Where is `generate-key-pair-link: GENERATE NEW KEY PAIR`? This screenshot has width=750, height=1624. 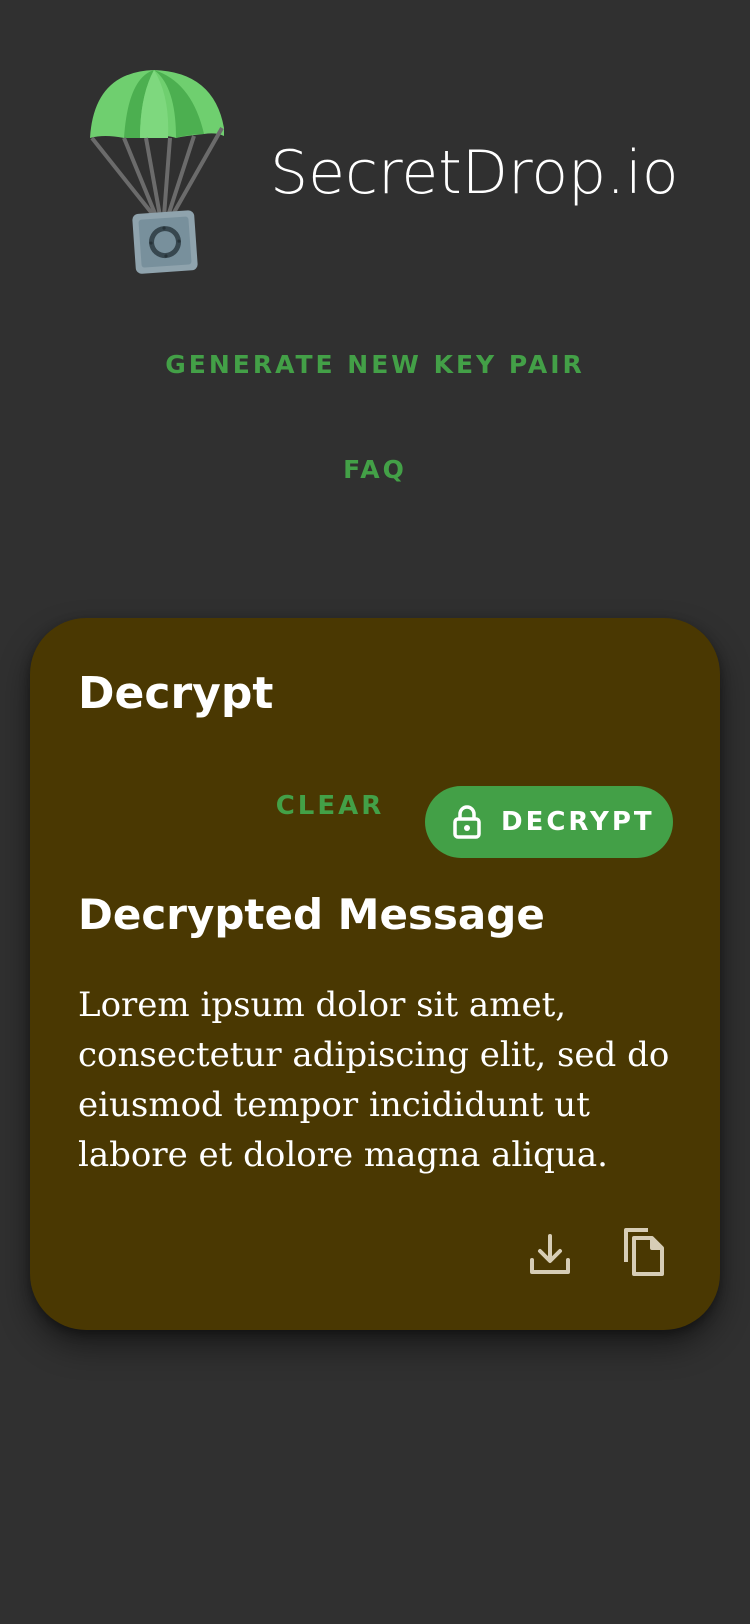 generate-key-pair-link: GENERATE NEW KEY PAIR is located at coordinates (375, 364).